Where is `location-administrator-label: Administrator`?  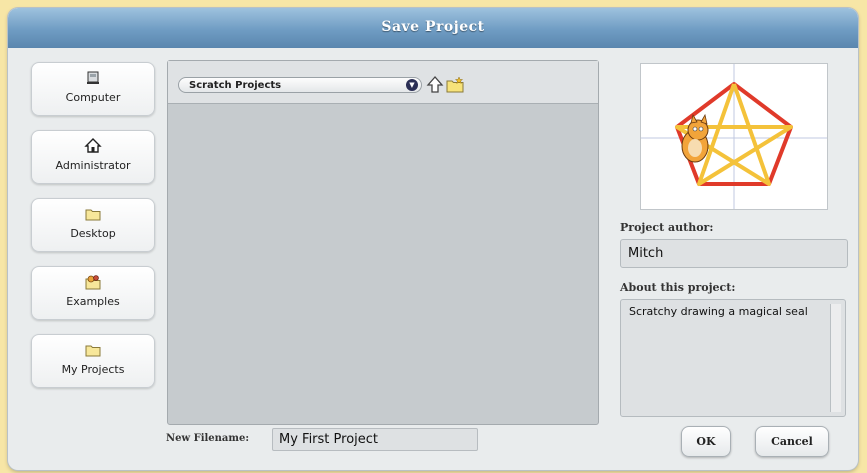
location-administrator-label: Administrator is located at coordinates (93, 165).